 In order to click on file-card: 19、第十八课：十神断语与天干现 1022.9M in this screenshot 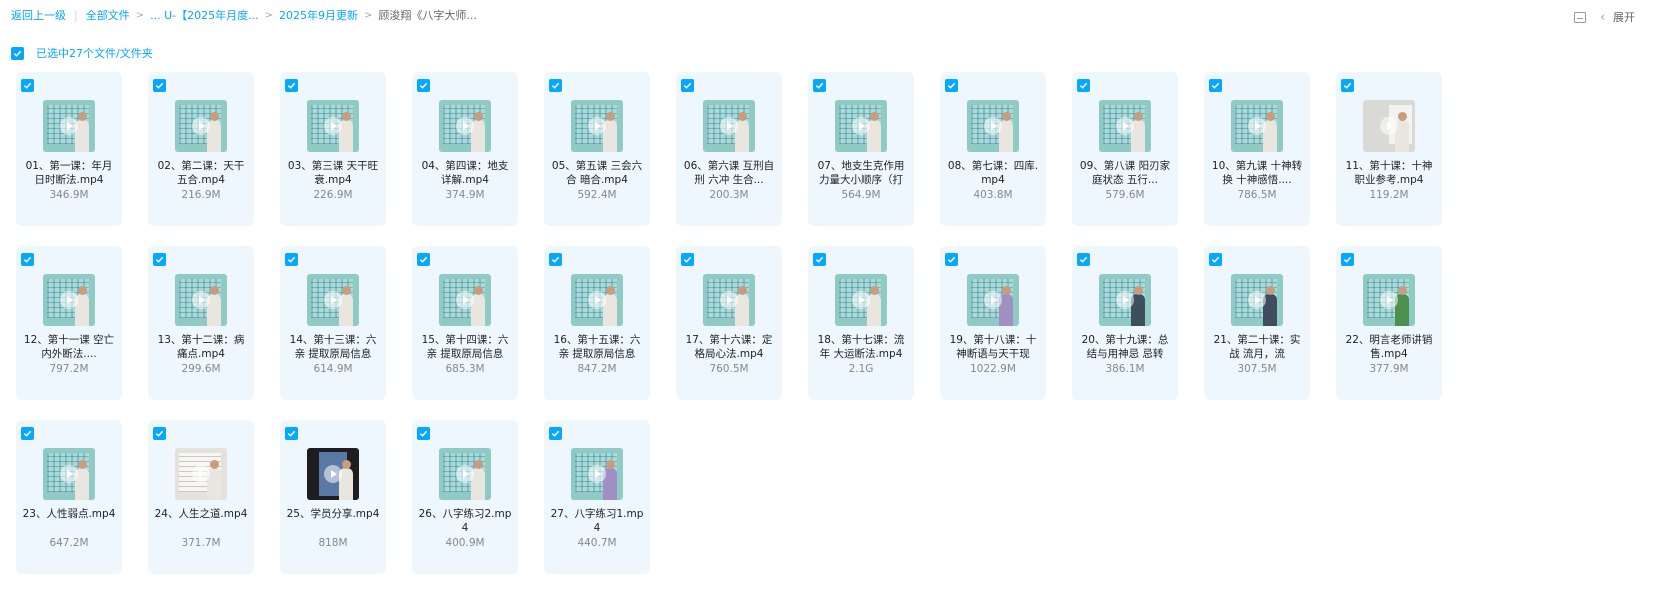, I will do `click(993, 323)`.